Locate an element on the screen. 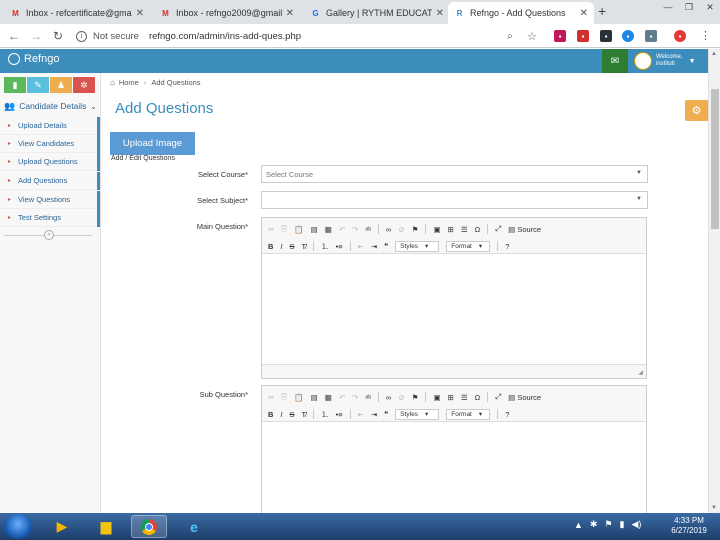  chrome-icon is located at coordinates (149, 526).